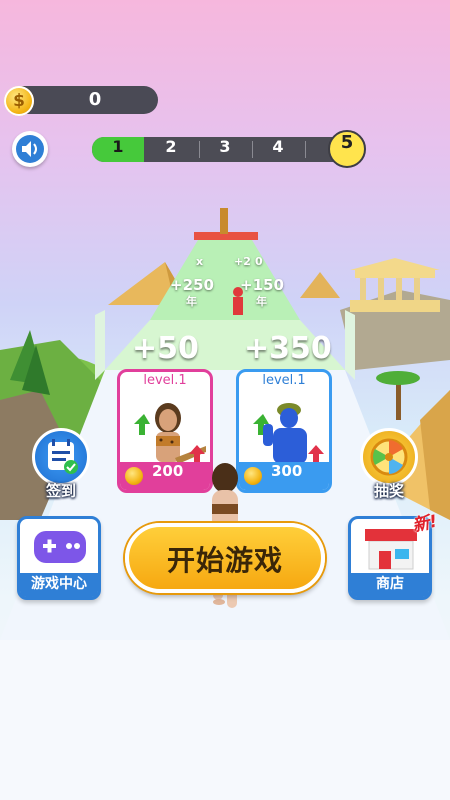  I want to click on level-step-4: 4, so click(278, 146).